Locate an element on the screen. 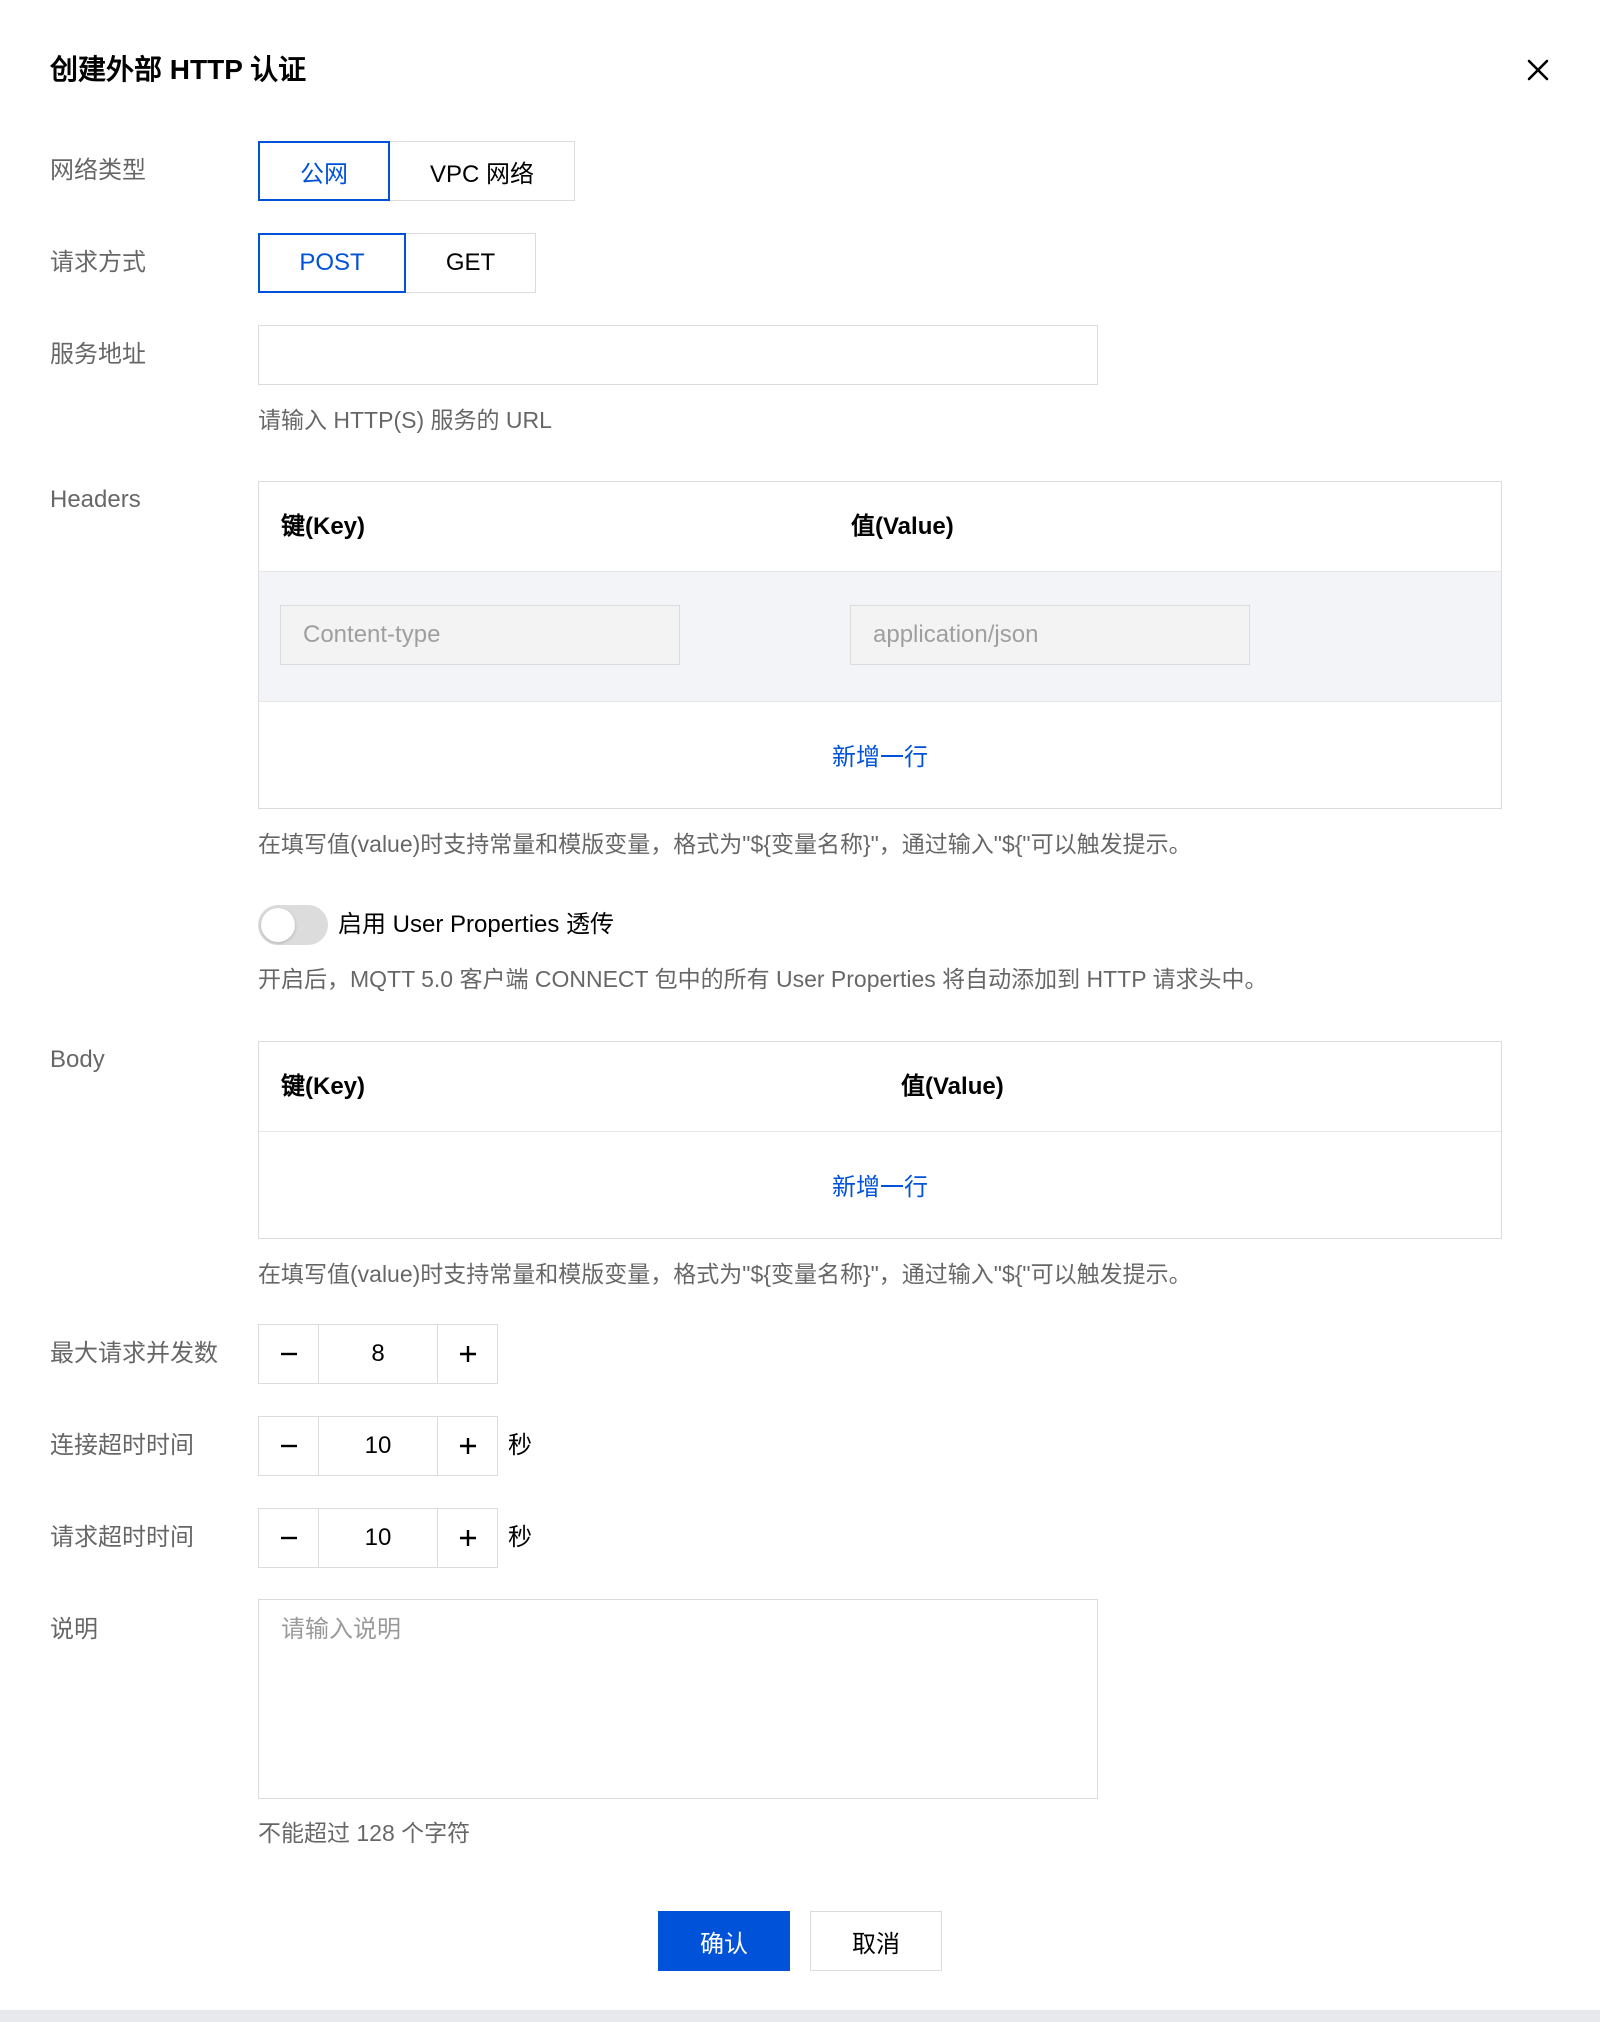 The height and width of the screenshot is (2022, 1600). header-value-input: application/json is located at coordinates (1050, 635).